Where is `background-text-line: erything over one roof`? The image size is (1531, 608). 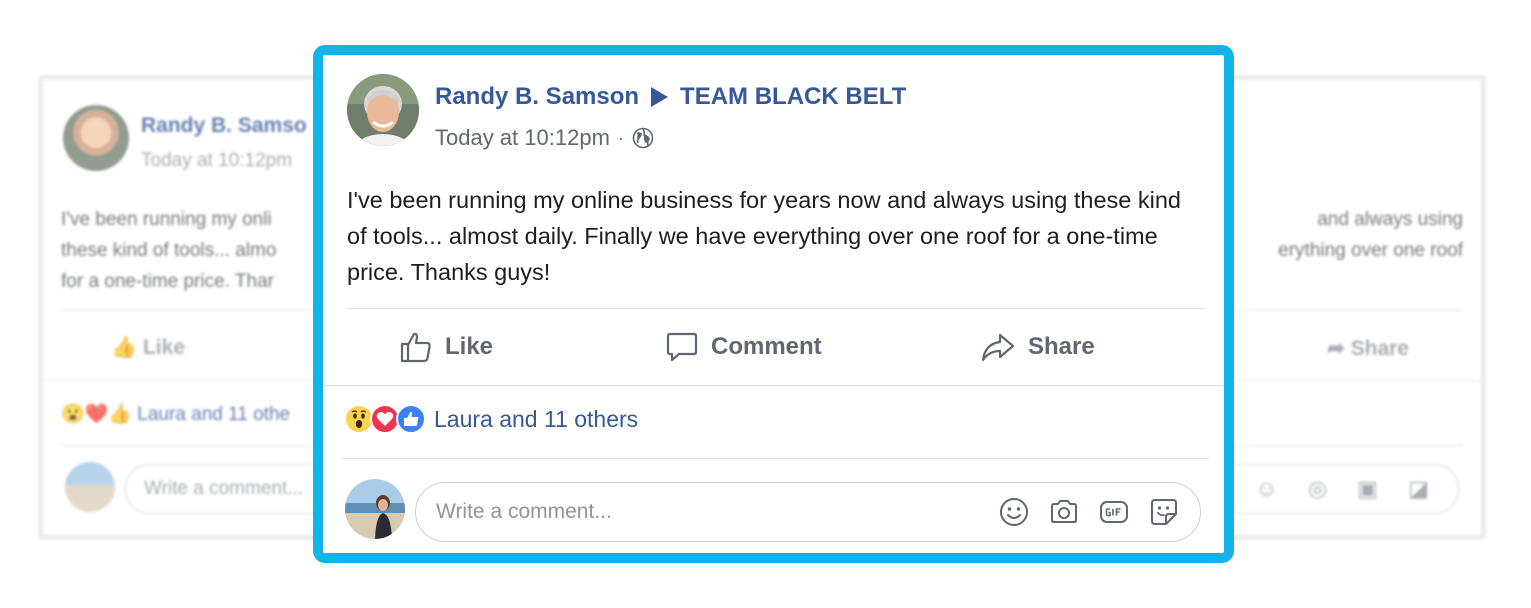 background-text-line: erything over one roof is located at coordinates (1370, 250).